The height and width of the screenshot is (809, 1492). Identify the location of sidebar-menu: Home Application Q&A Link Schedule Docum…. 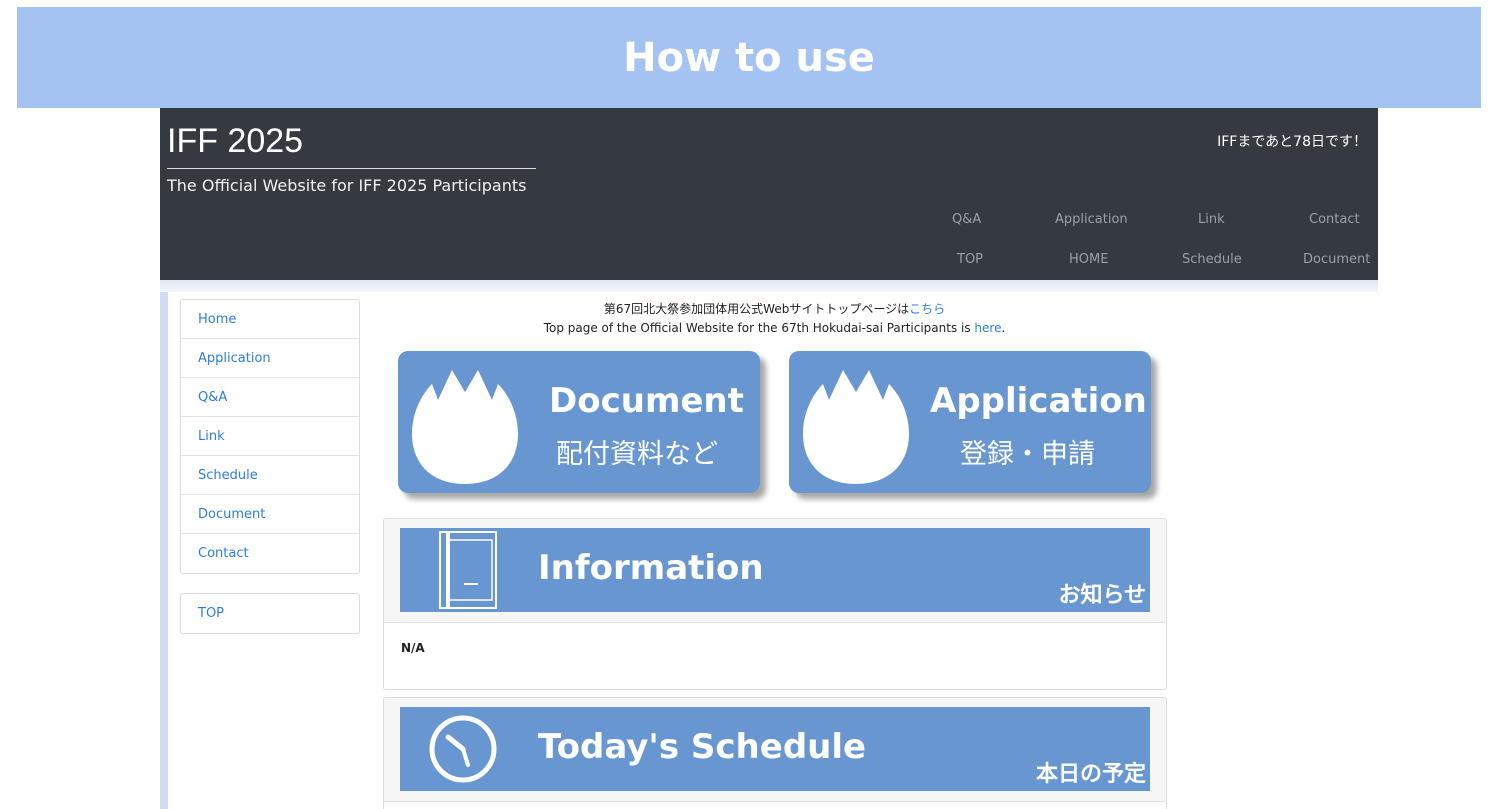
(270, 436).